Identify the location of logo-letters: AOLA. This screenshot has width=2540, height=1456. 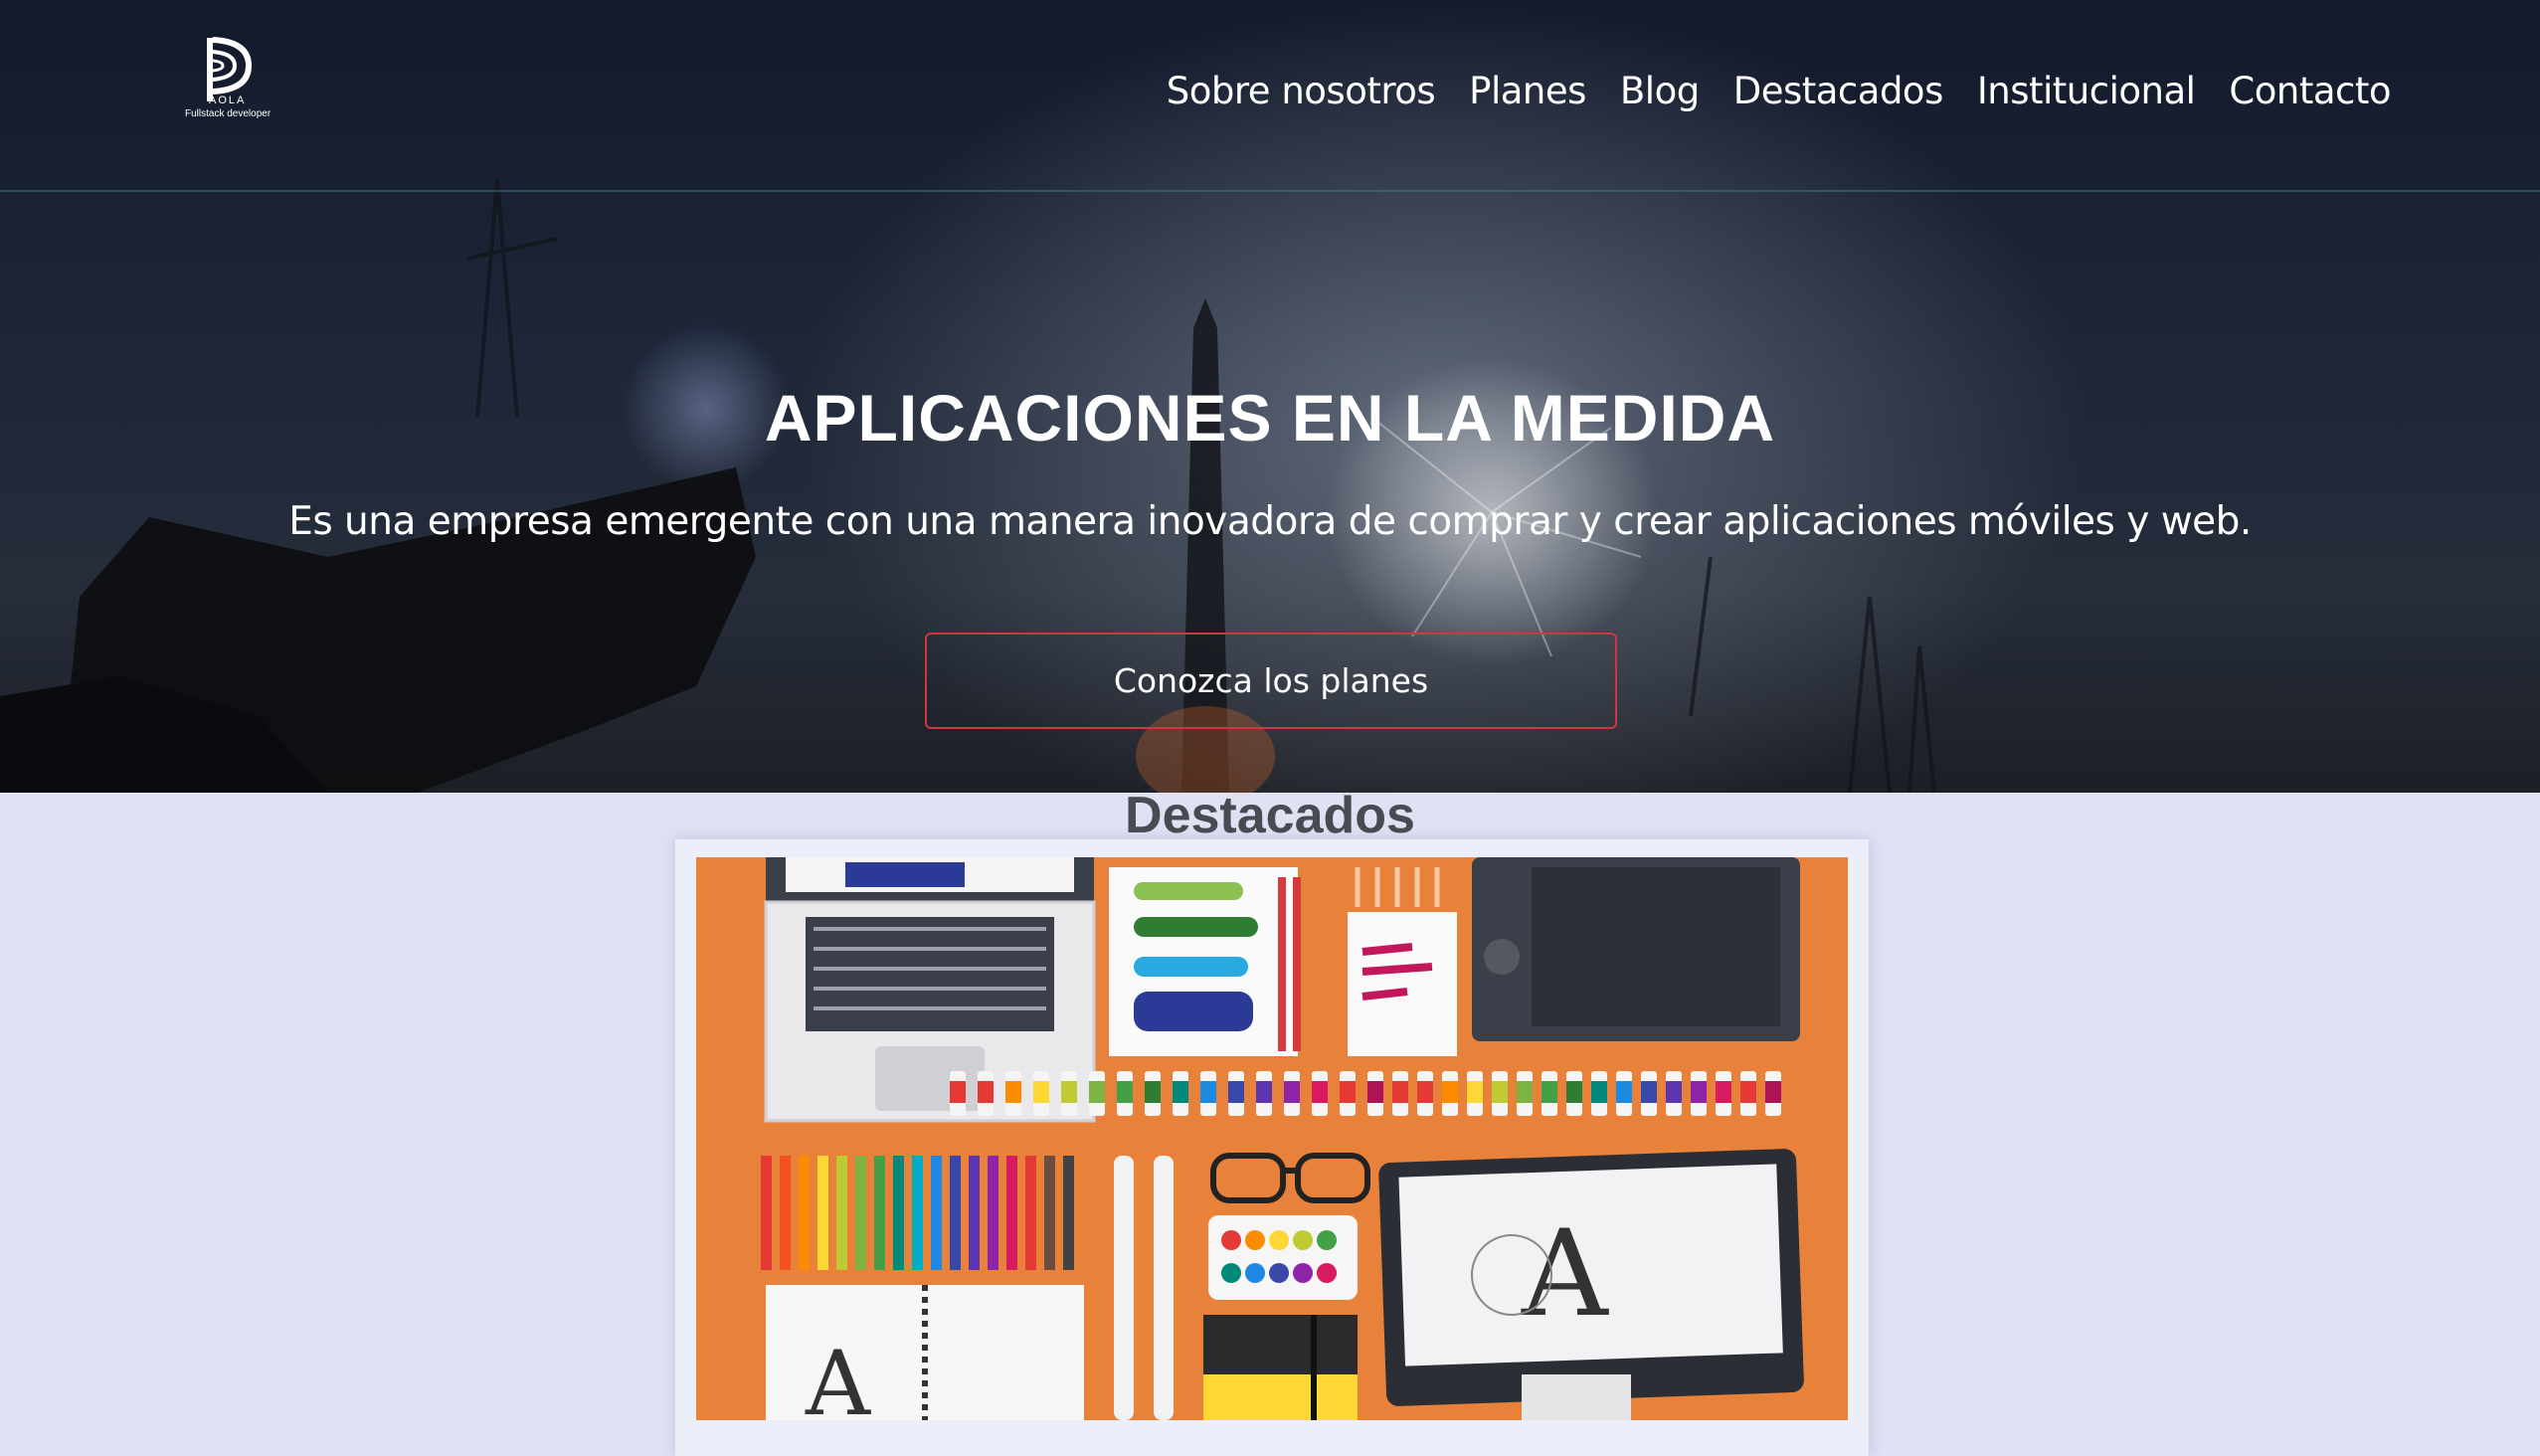
(228, 100).